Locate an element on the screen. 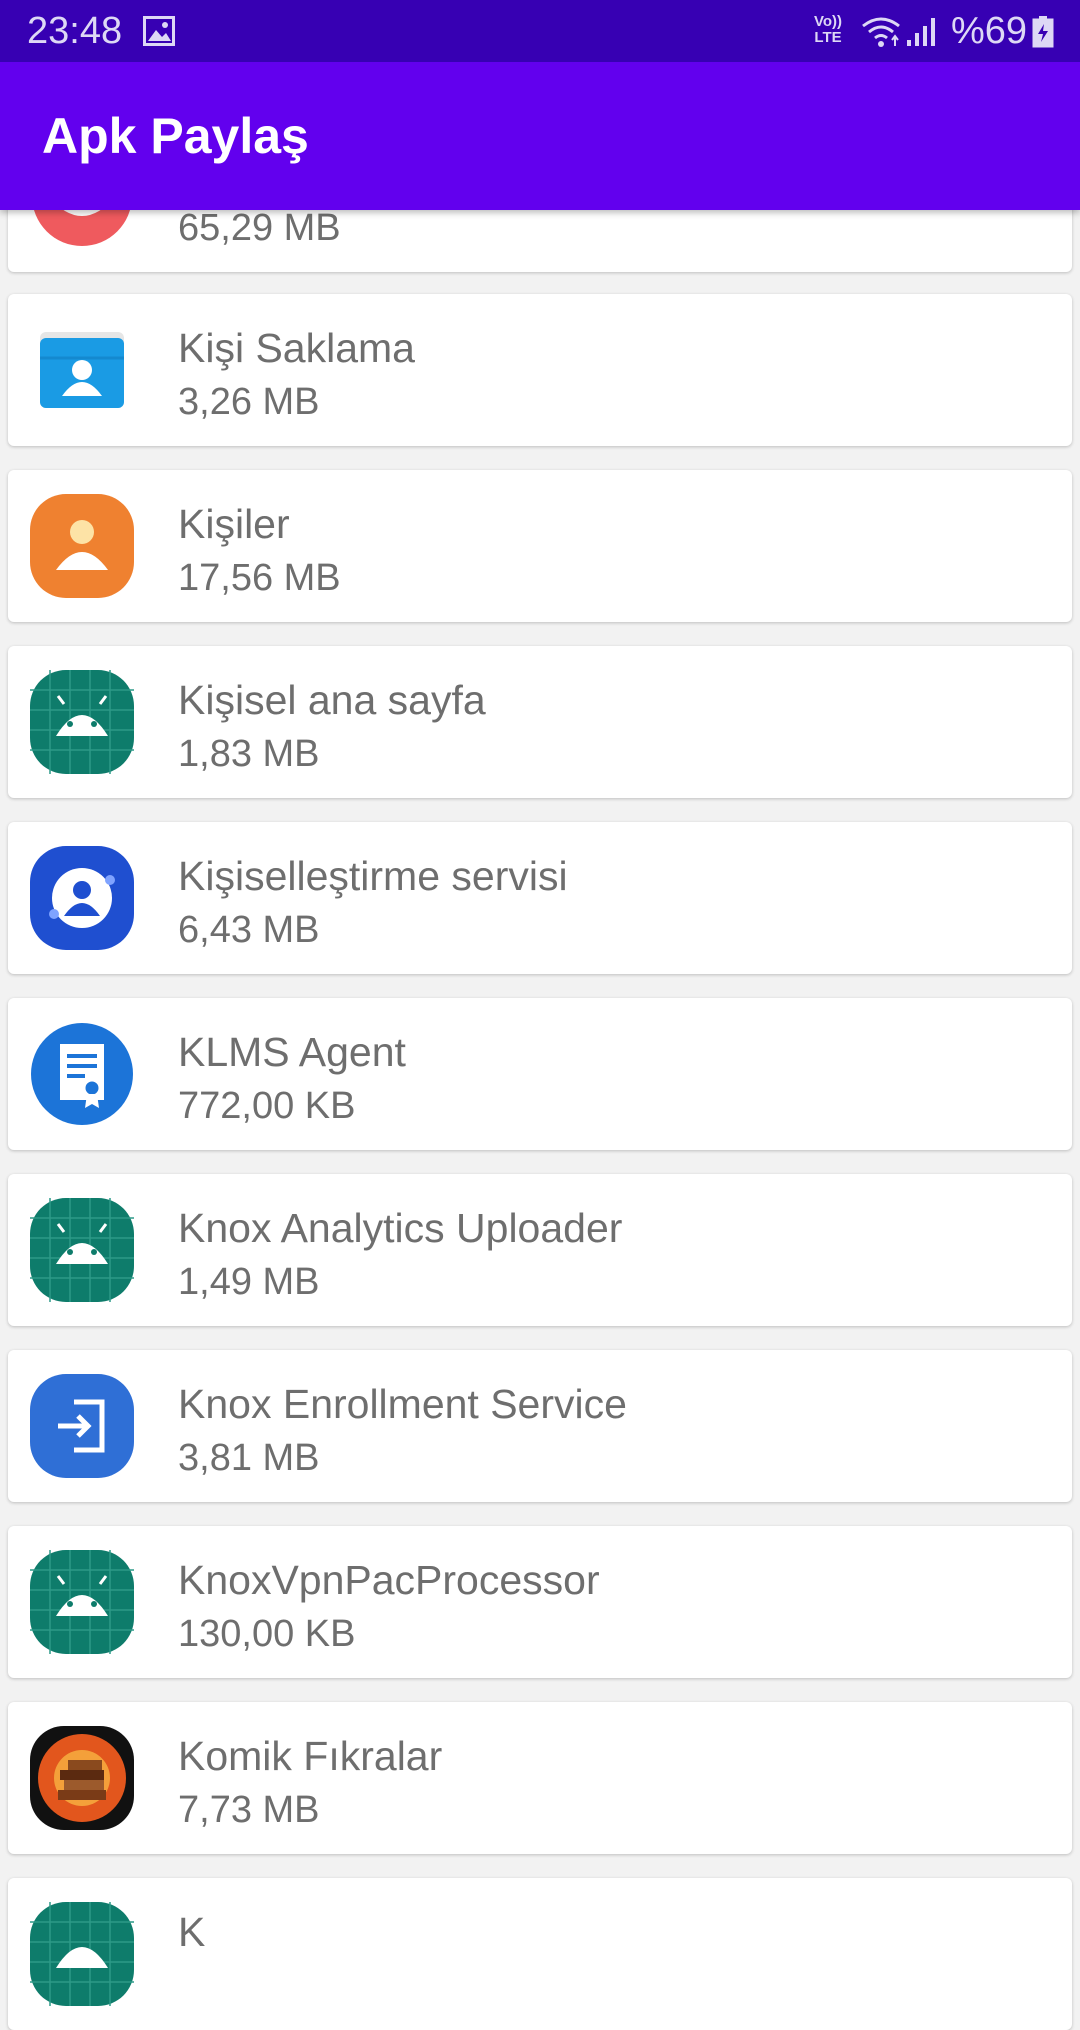  list-item: KLMS Agent 772,00 KB is located at coordinates (540, 1074).